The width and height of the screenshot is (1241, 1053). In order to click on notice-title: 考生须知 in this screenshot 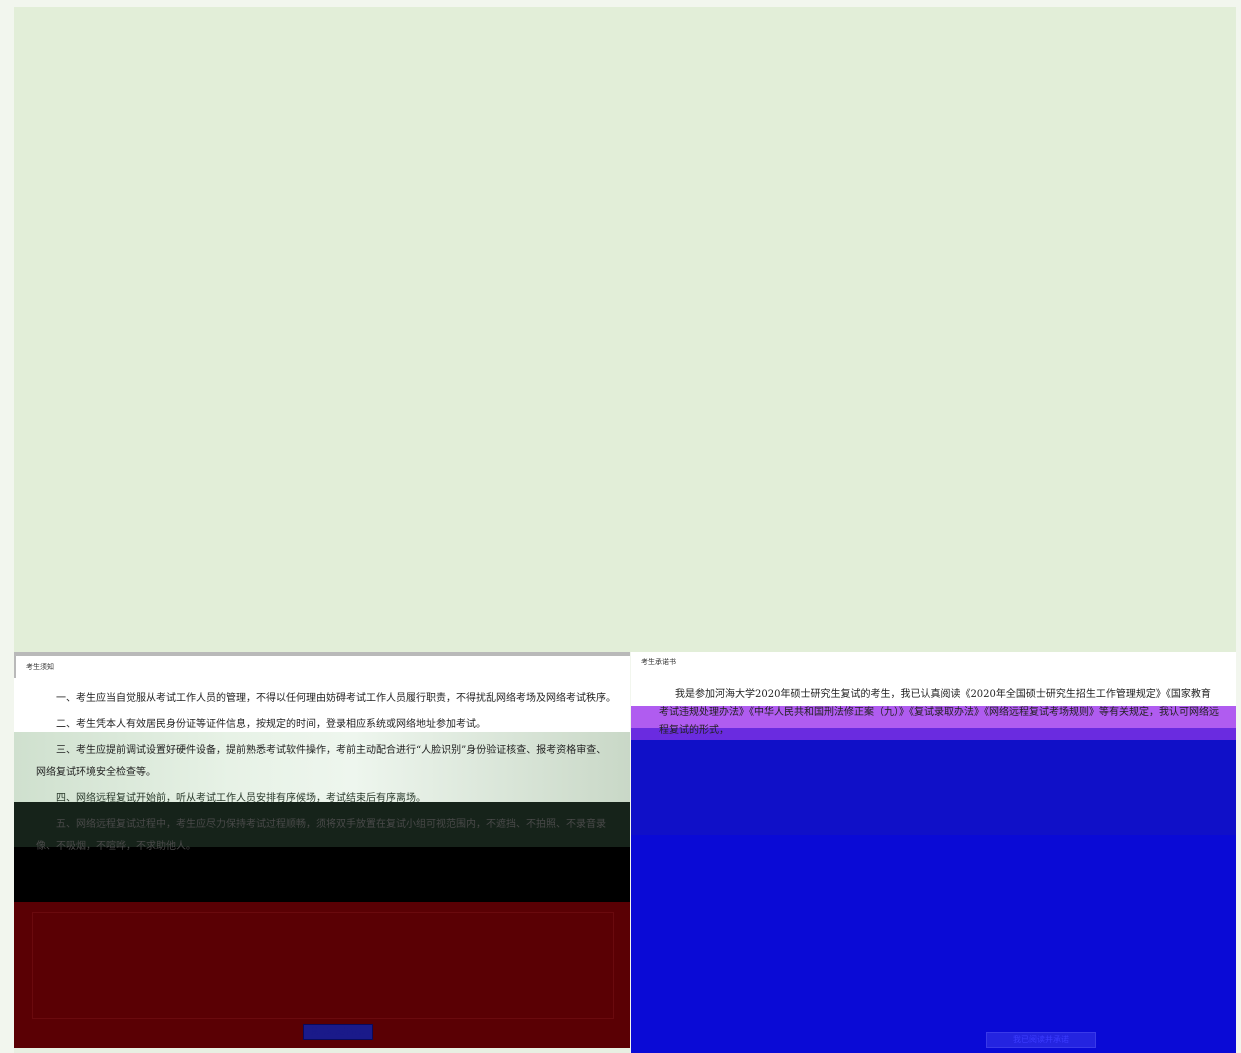, I will do `click(40, 667)`.